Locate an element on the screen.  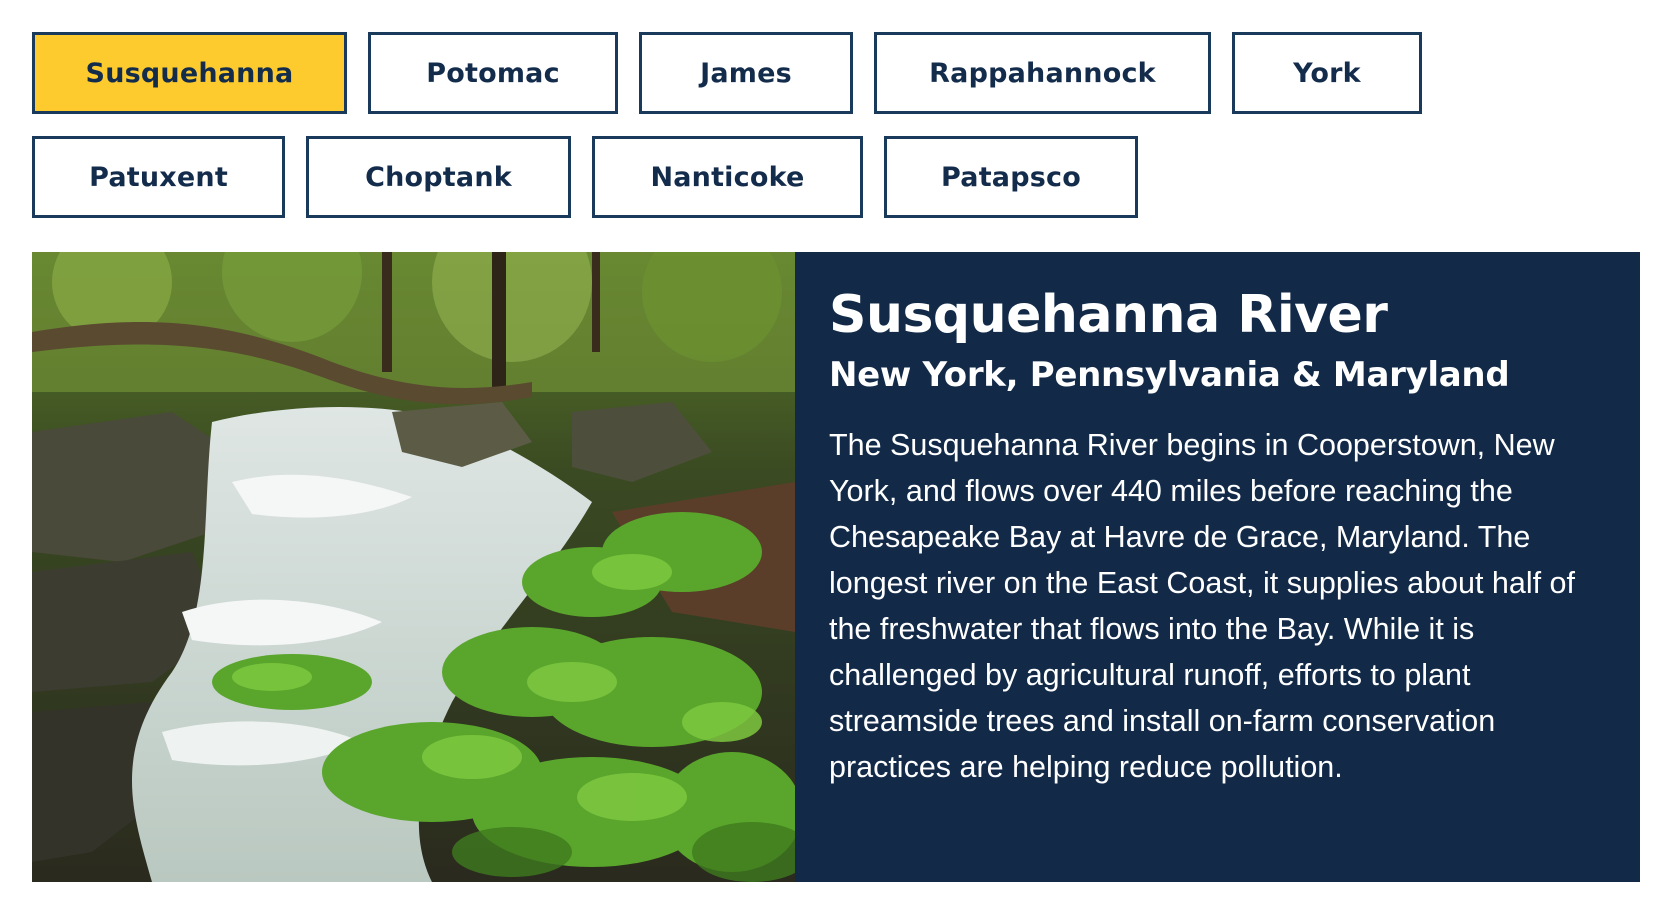
tab-patuxent: Patuxent is located at coordinates (158, 177).